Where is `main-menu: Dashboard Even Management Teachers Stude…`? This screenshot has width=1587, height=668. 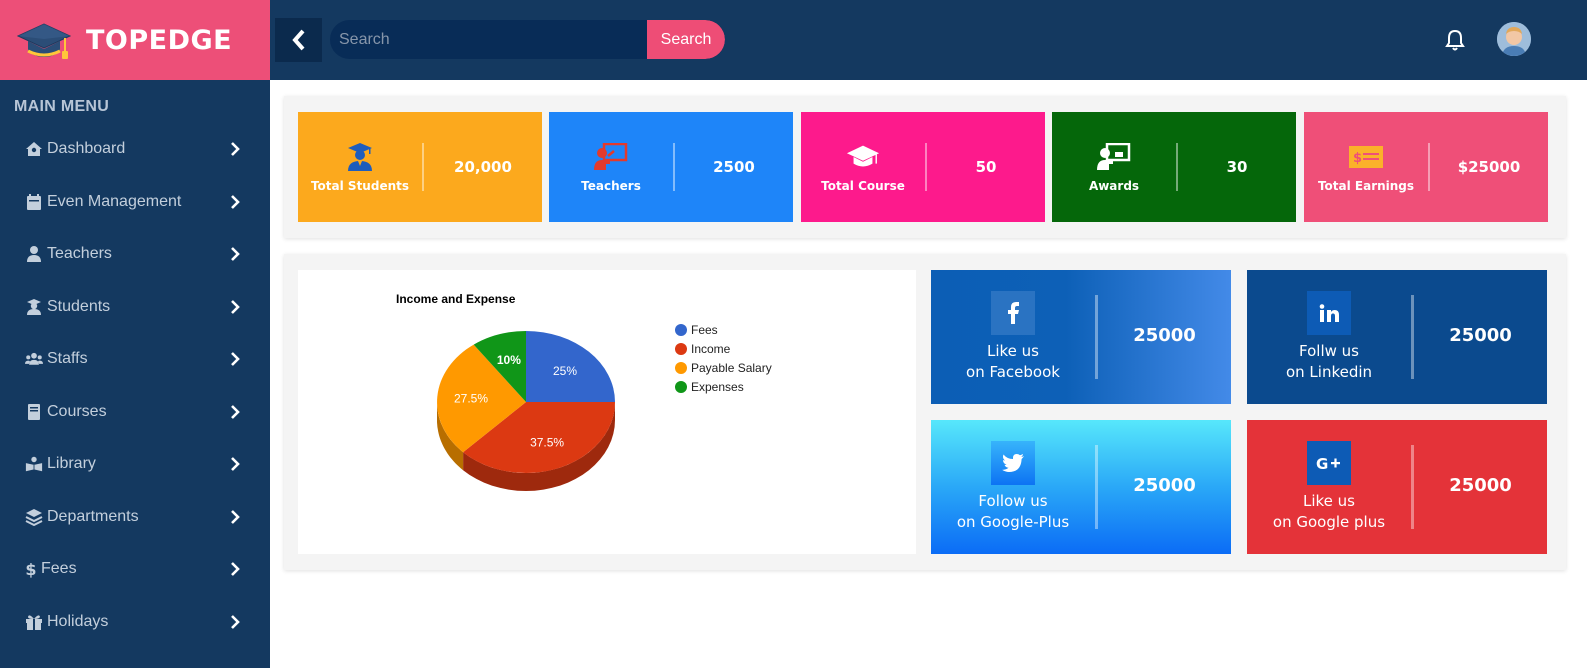 main-menu: Dashboard Even Management Teachers Stude… is located at coordinates (135, 385).